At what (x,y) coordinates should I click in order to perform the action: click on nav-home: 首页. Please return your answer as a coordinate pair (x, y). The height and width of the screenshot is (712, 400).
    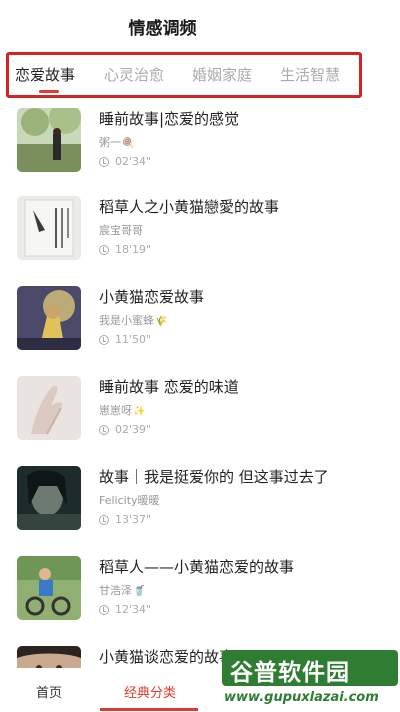
    Looking at the image, I should click on (49, 691).